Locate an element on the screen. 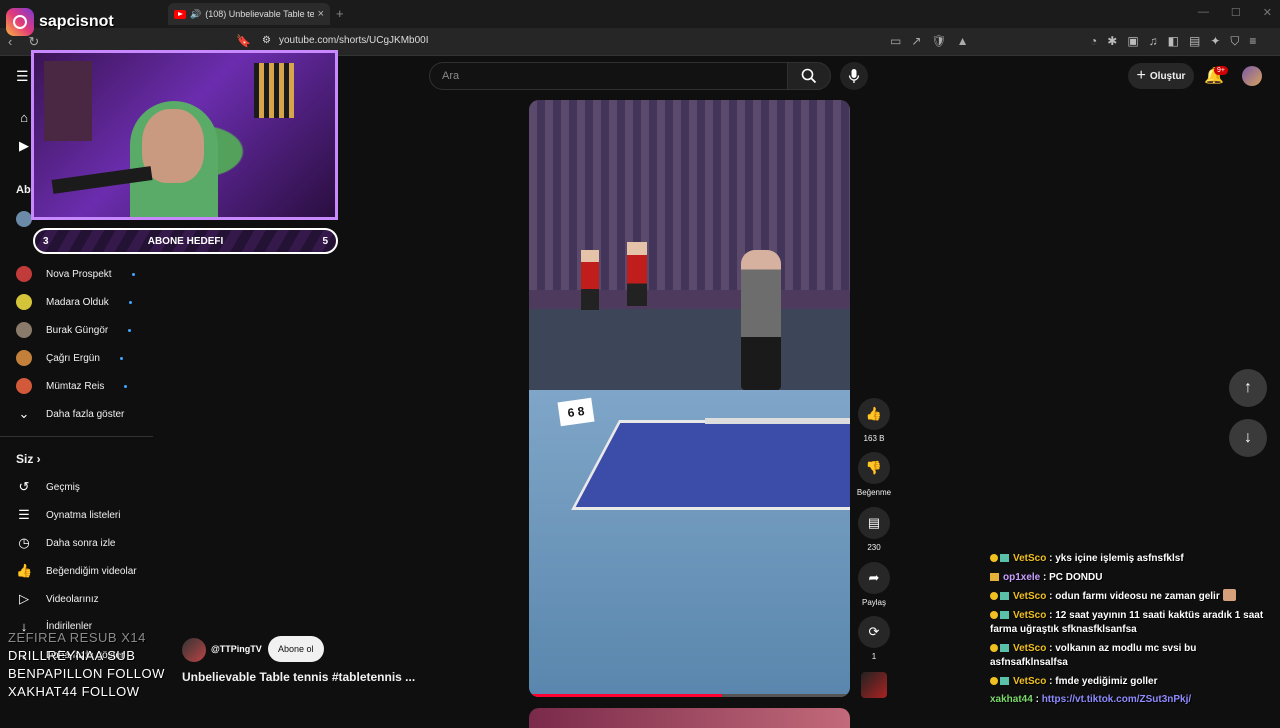  comment-icon: ▤ is located at coordinates (874, 523).